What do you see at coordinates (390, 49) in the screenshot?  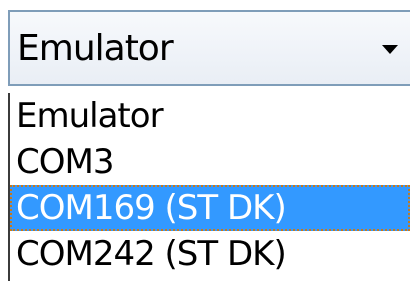 I see `chevron-down-icon` at bounding box center [390, 49].